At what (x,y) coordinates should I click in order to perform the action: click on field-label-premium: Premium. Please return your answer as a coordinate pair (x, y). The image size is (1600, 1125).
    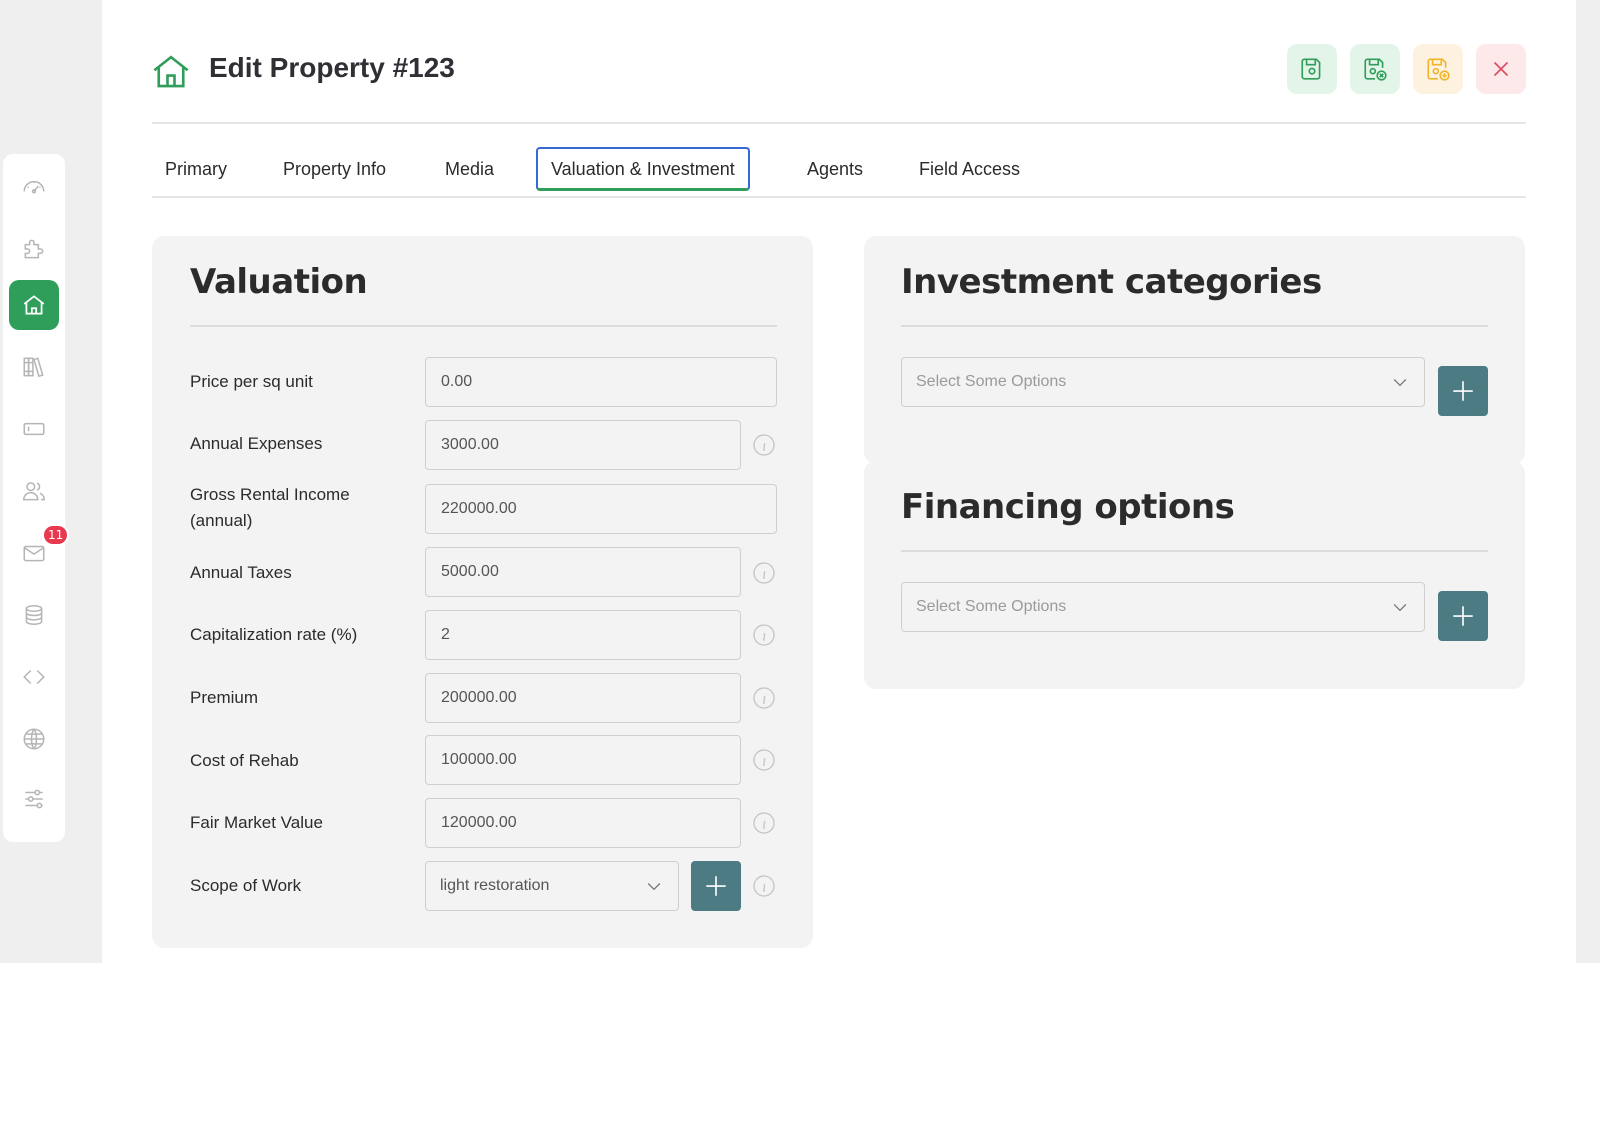
    Looking at the image, I should click on (224, 697).